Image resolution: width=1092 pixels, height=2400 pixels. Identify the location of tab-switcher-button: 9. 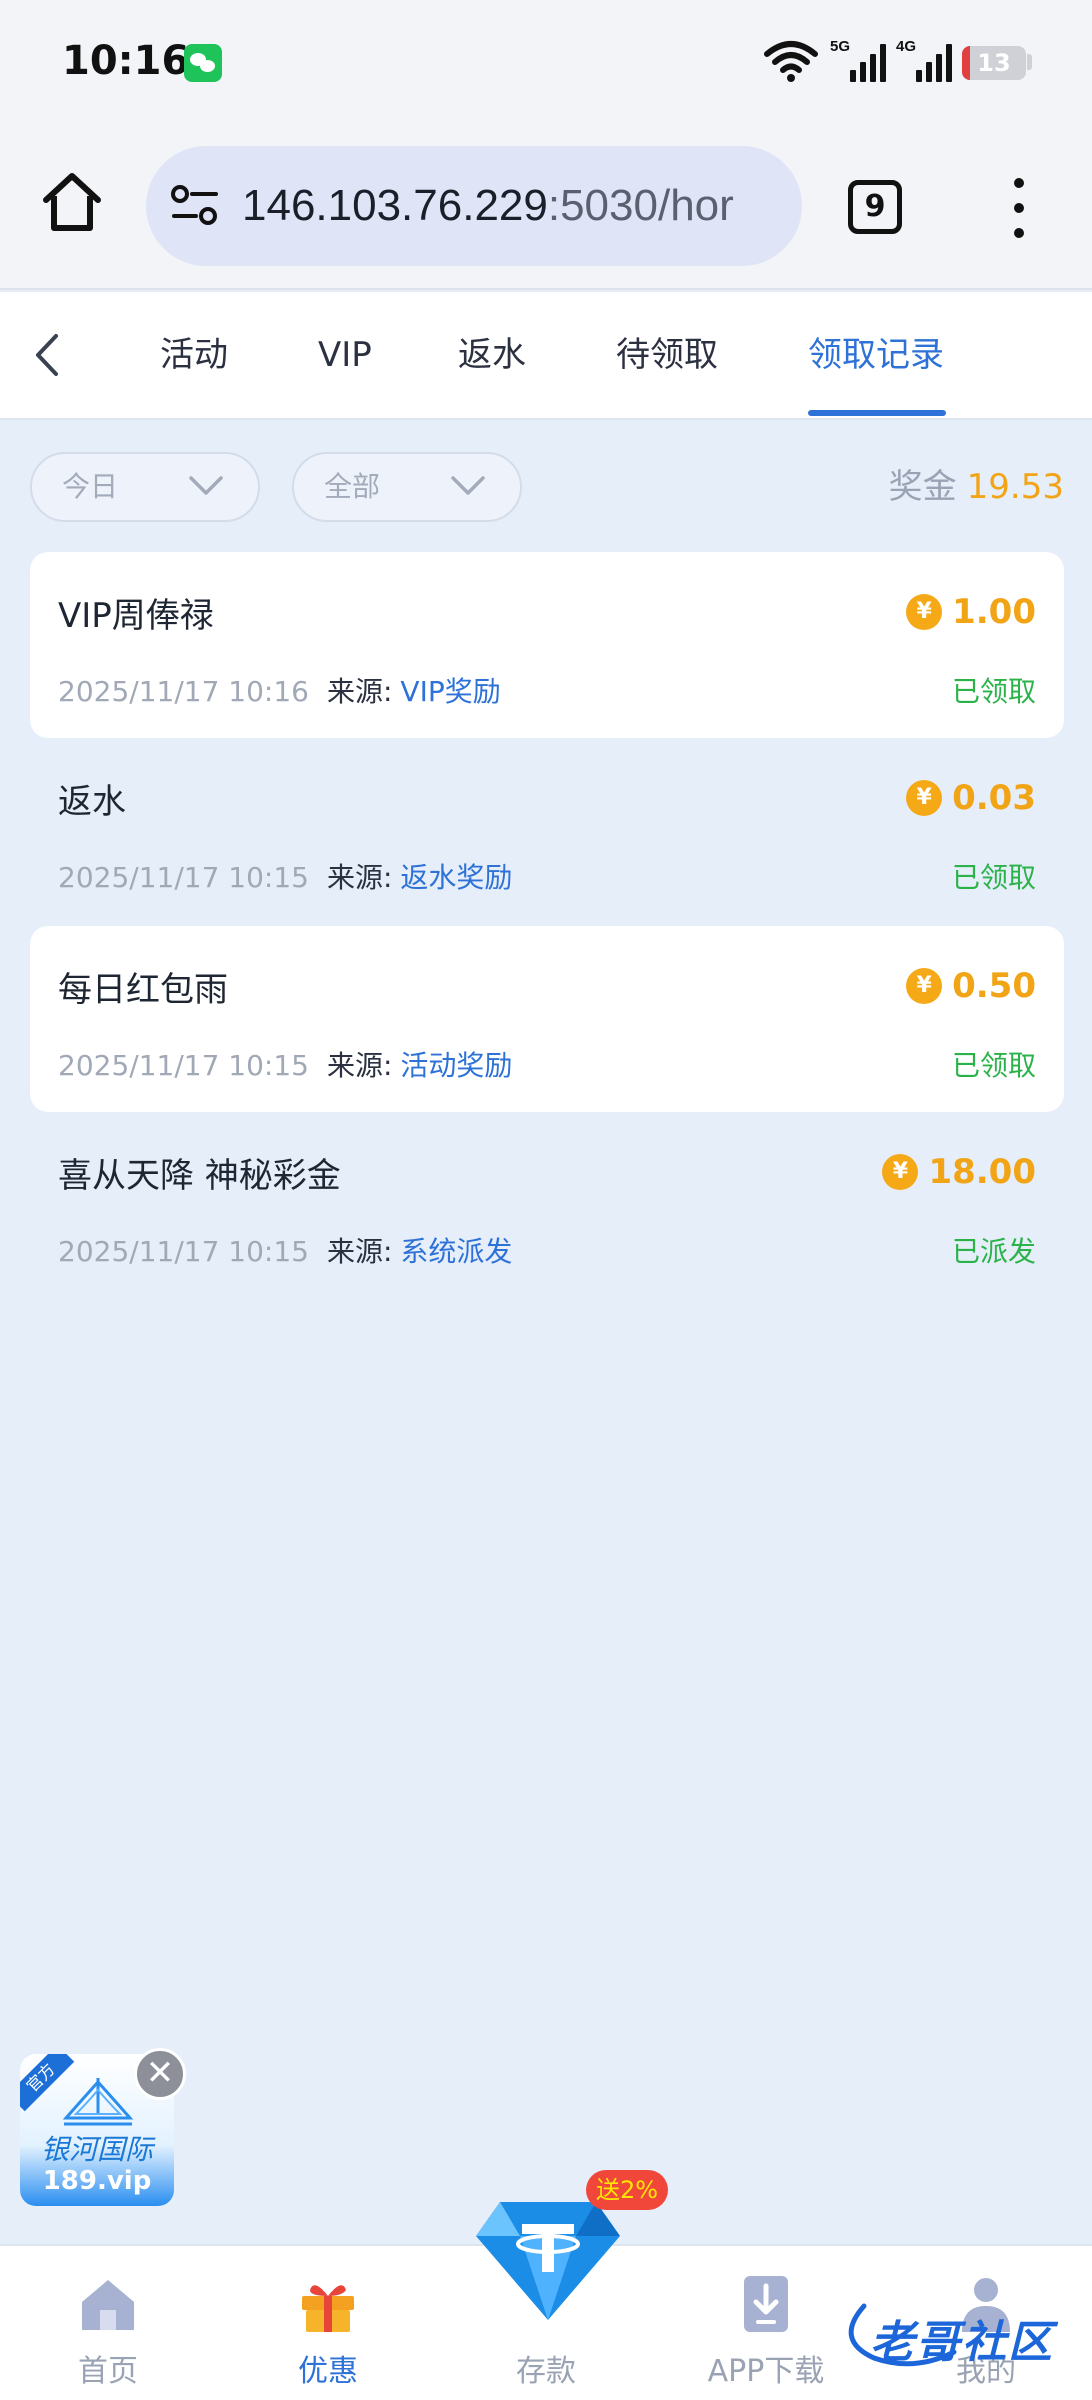
(875, 207).